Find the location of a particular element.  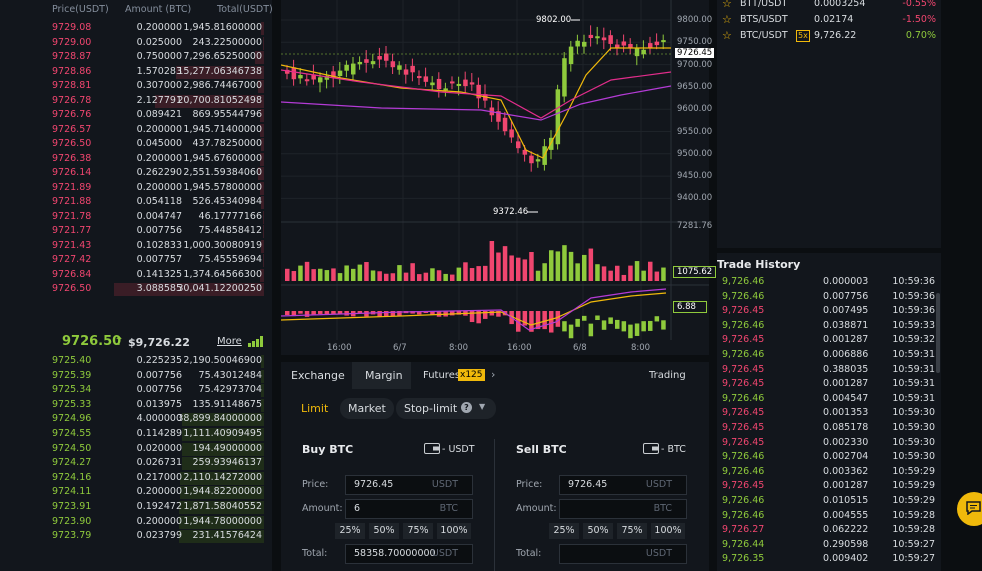

trade-time: 10:59:28 is located at coordinates (913, 530).